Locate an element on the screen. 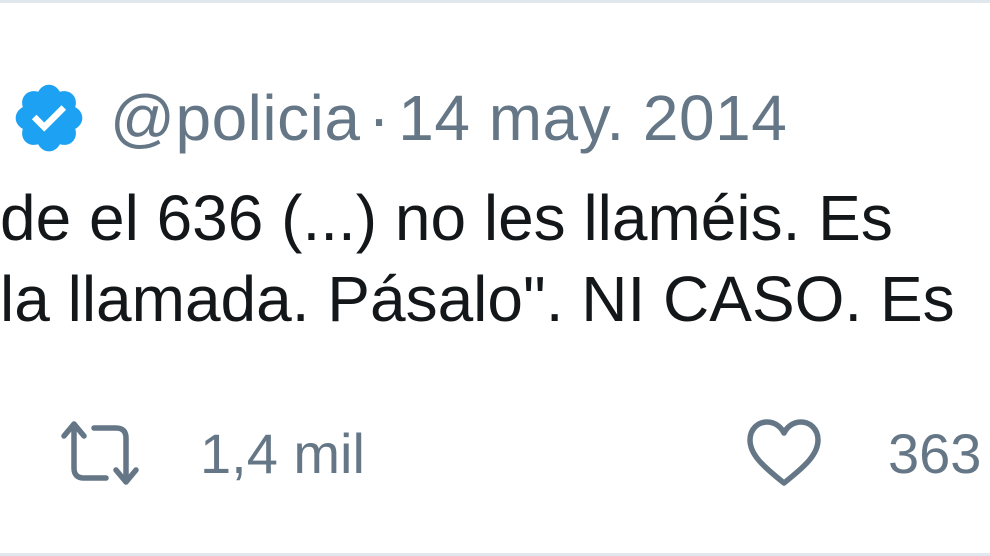 The width and height of the screenshot is (990, 556). tweet-actions: 1,4 mil 363 is located at coordinates (495, 453).